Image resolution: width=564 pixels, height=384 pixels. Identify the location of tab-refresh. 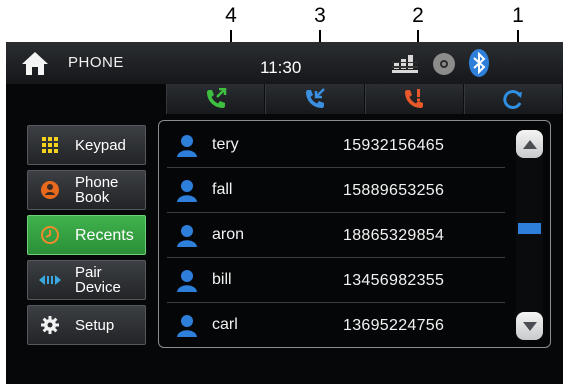
(513, 99).